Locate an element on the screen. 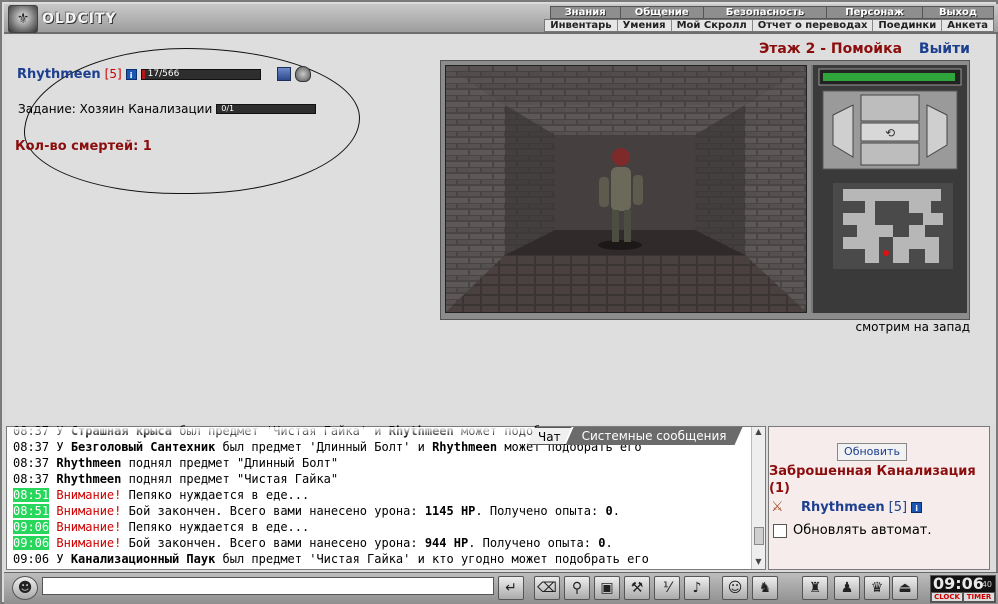  chat-text: . is located at coordinates (609, 543).